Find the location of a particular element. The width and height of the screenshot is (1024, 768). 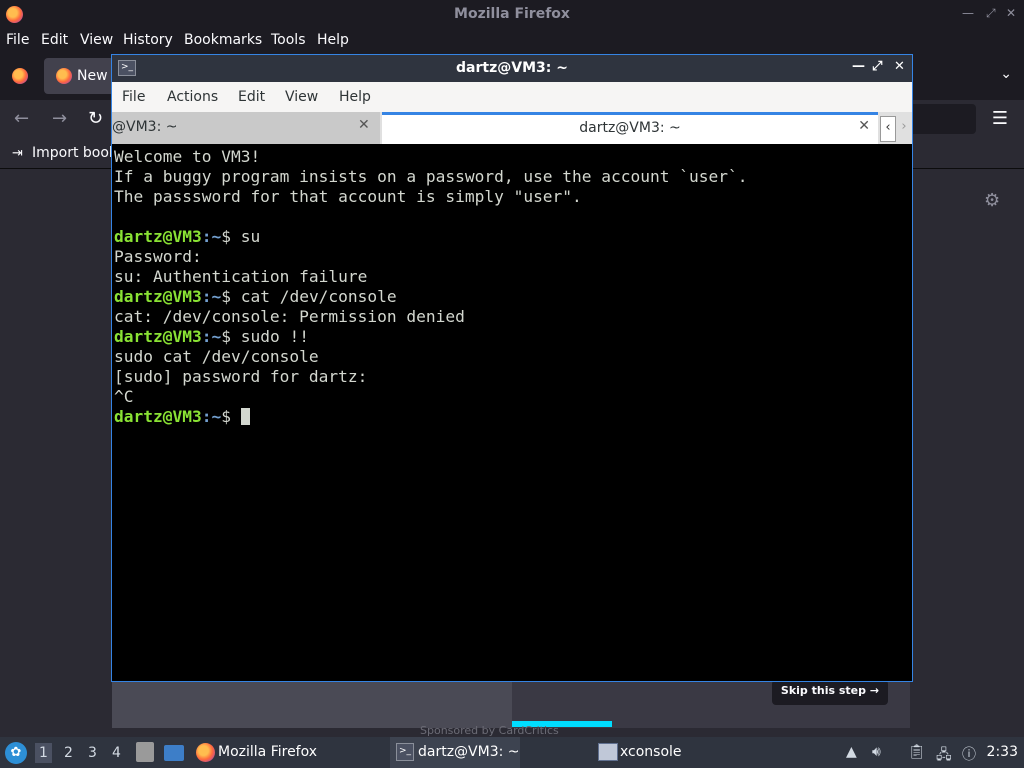

terminal-icon: >_ is located at coordinates (405, 752).